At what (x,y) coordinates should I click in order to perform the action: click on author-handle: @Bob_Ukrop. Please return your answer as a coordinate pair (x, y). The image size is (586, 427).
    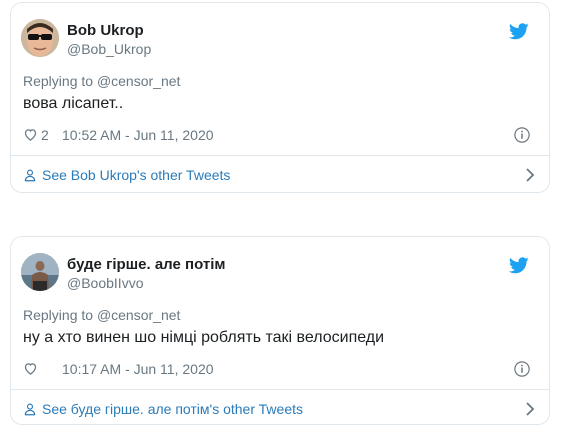
    Looking at the image, I should click on (109, 49).